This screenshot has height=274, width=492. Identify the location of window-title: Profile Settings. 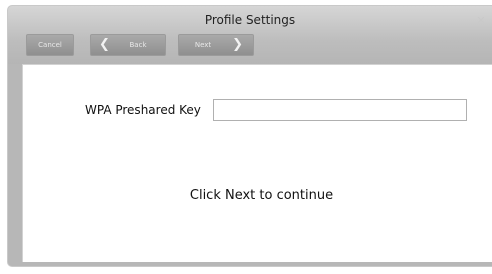
(250, 20).